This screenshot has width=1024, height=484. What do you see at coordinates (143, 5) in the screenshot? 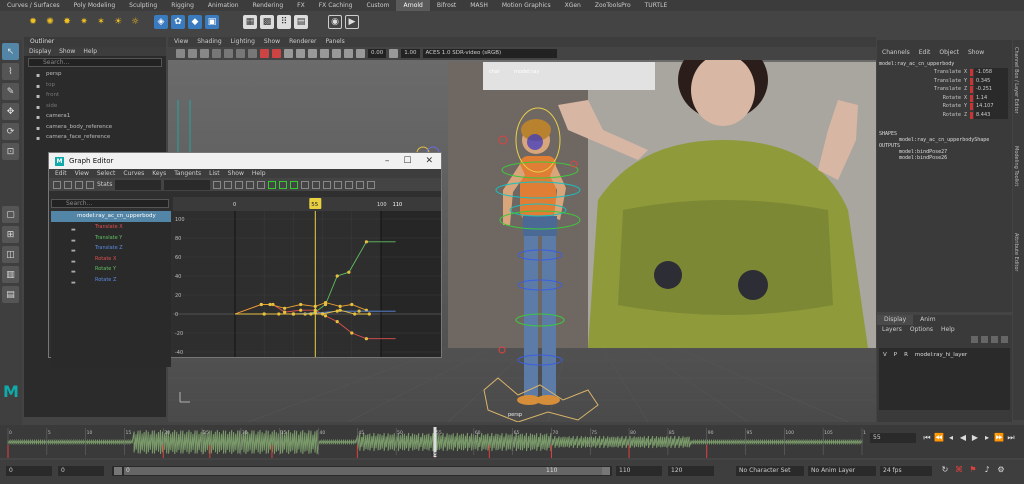
I see `shelf-tab-sculpting: Sculpting` at bounding box center [143, 5].